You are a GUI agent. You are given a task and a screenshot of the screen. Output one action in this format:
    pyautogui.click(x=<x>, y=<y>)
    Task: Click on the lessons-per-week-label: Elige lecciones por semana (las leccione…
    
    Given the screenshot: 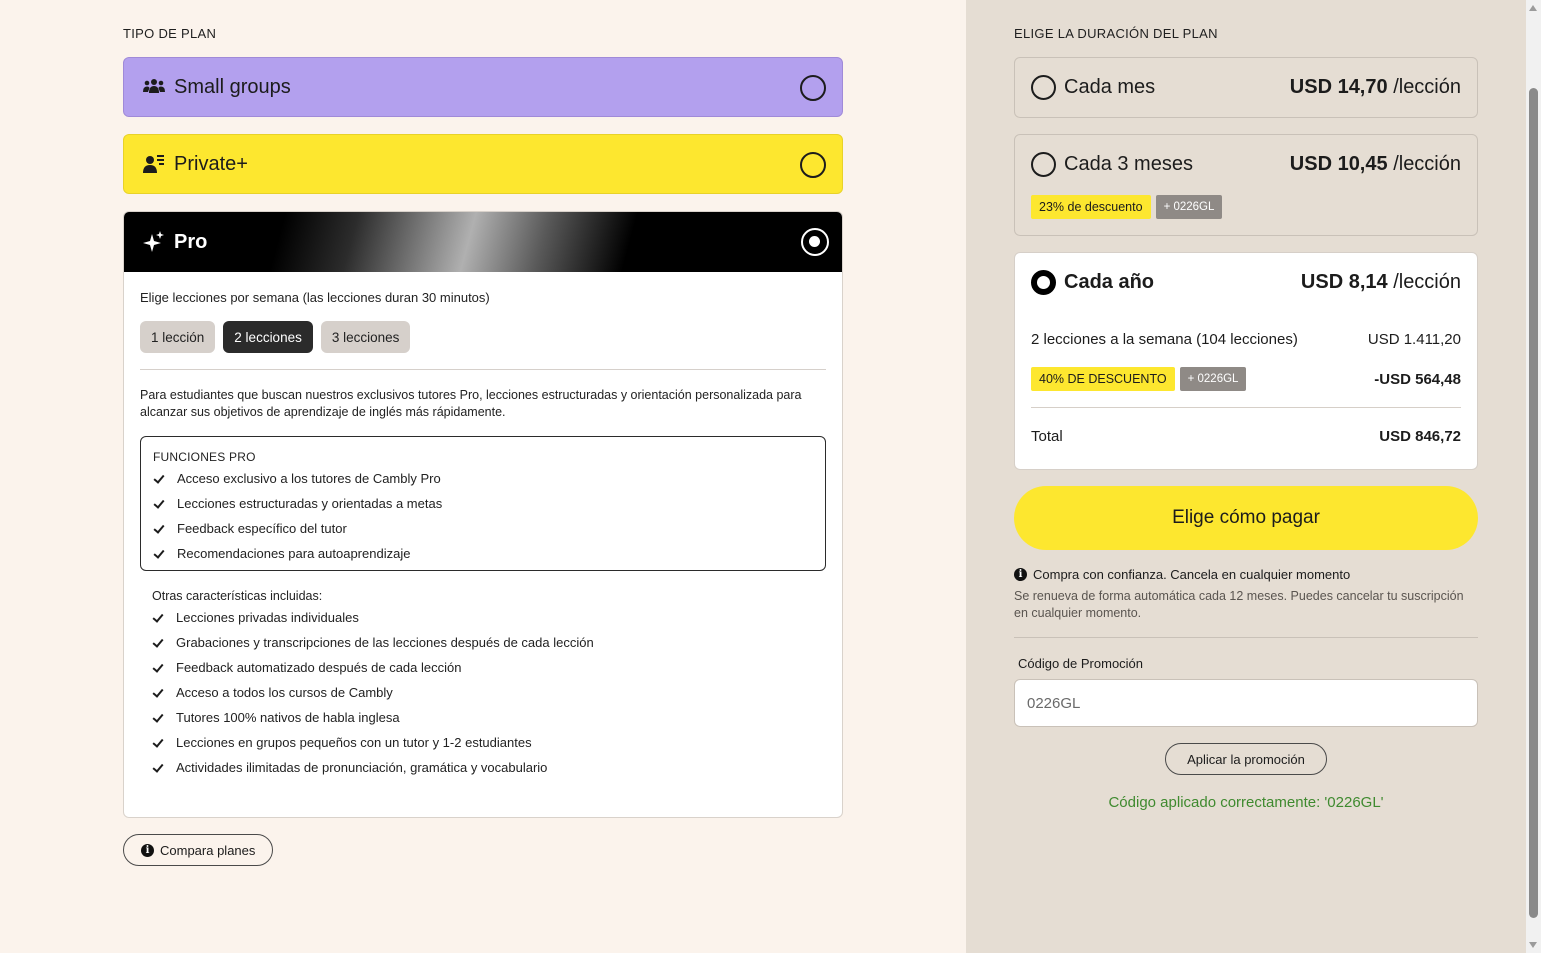 What is the action you would take?
    pyautogui.click(x=315, y=297)
    